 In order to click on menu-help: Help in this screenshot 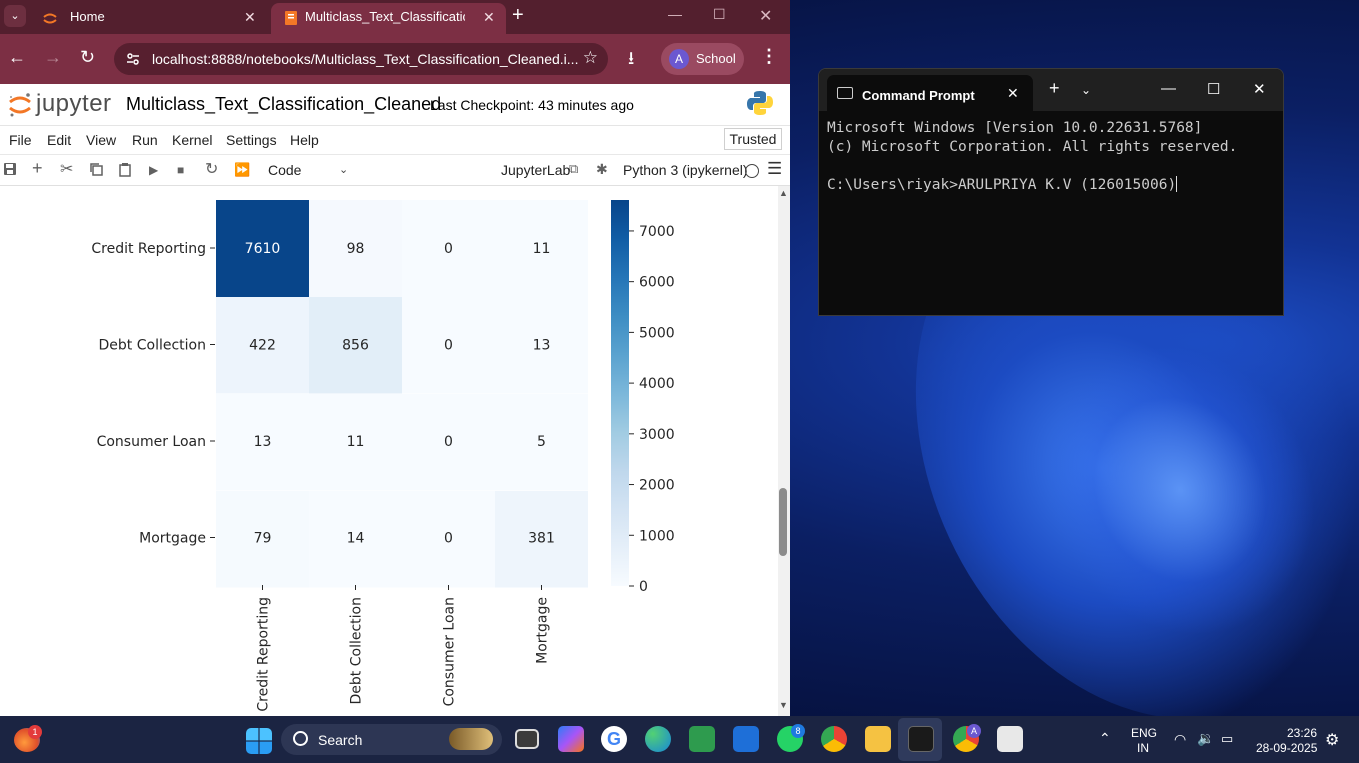, I will do `click(304, 140)`.